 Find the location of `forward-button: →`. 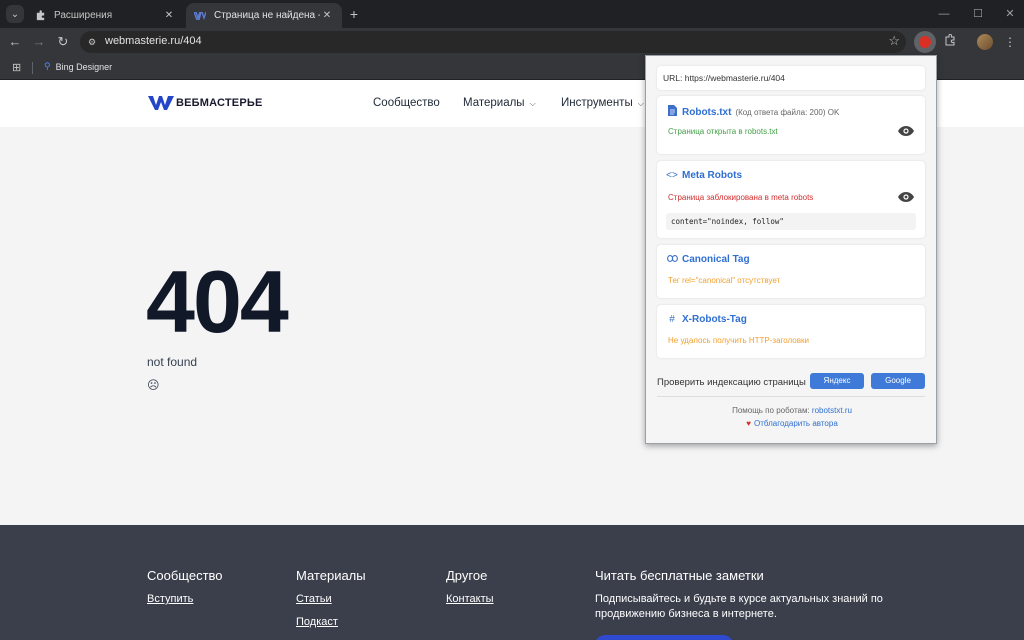

forward-button: → is located at coordinates (39, 42).